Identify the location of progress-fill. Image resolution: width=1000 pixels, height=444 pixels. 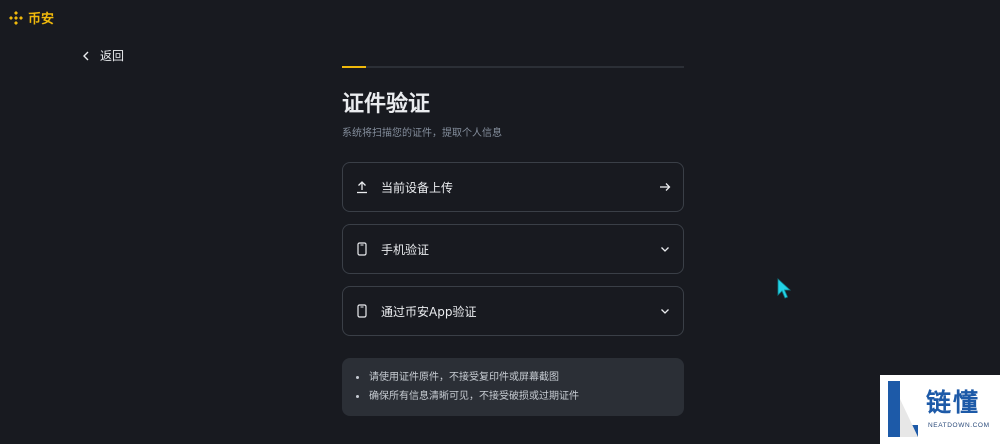
(354, 67).